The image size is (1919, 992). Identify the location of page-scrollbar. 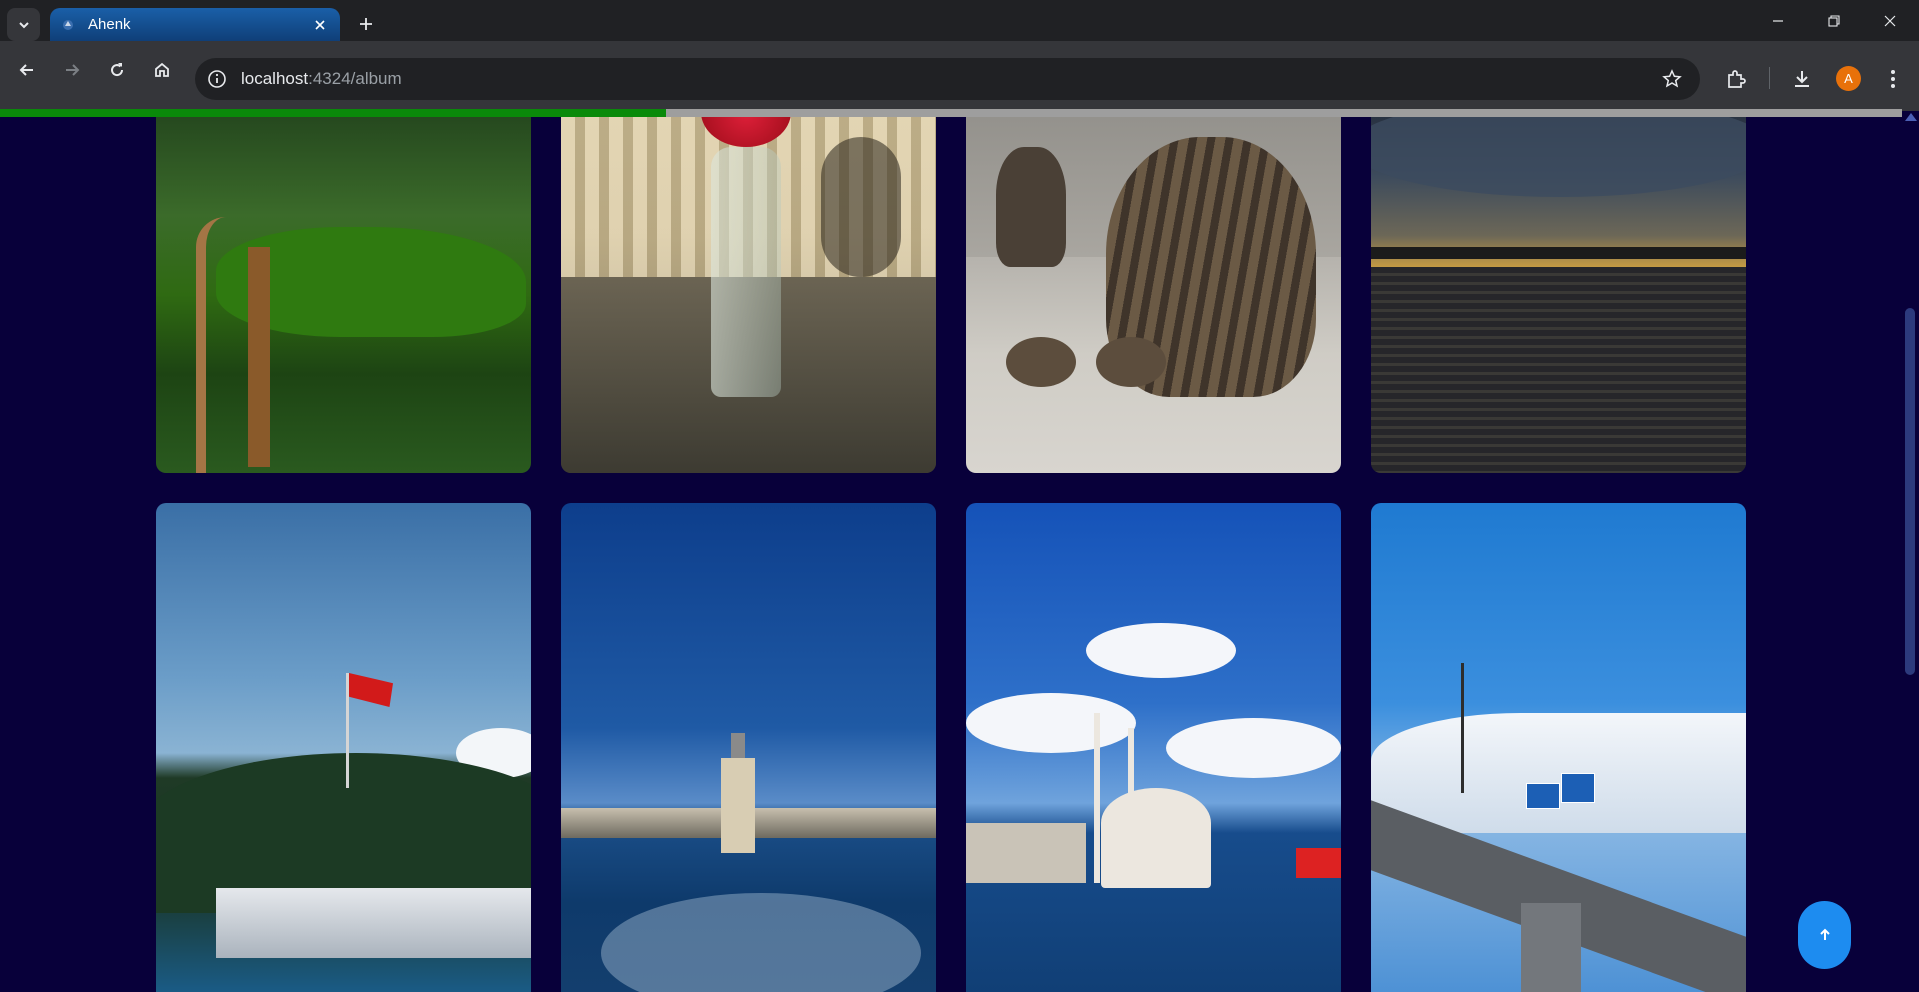
(1910, 551).